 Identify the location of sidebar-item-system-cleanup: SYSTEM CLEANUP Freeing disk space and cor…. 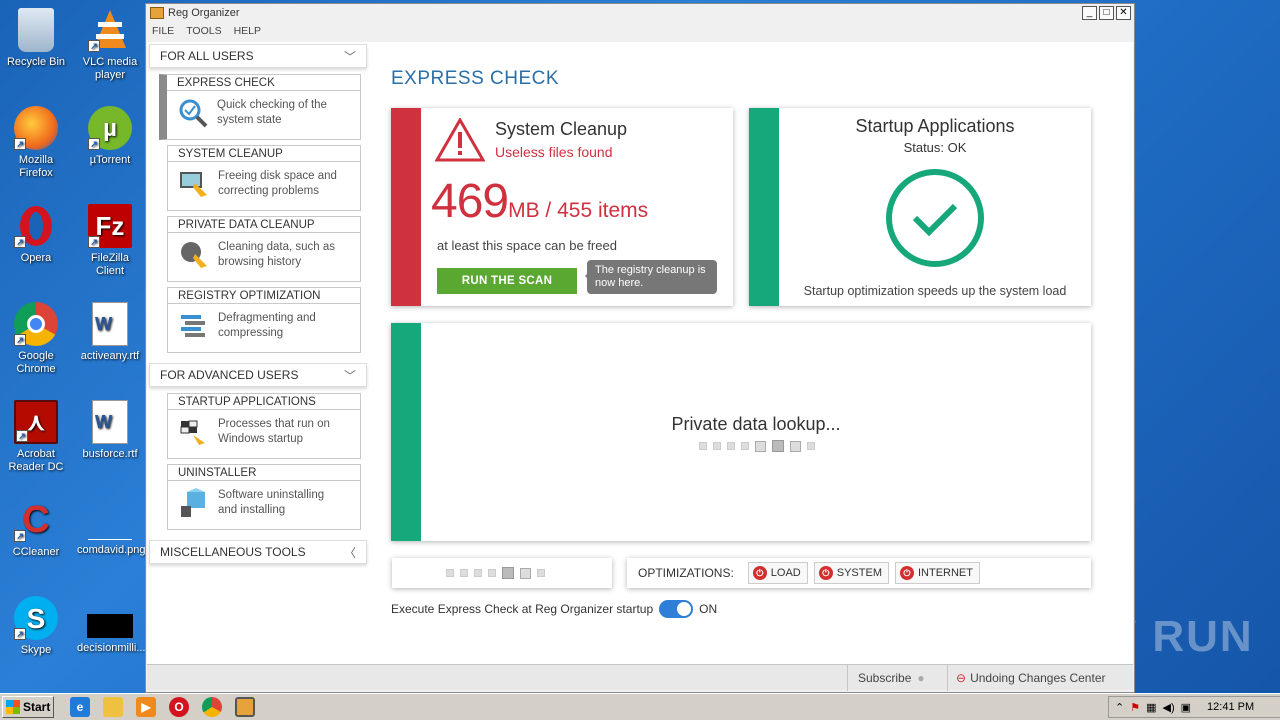
(264, 178).